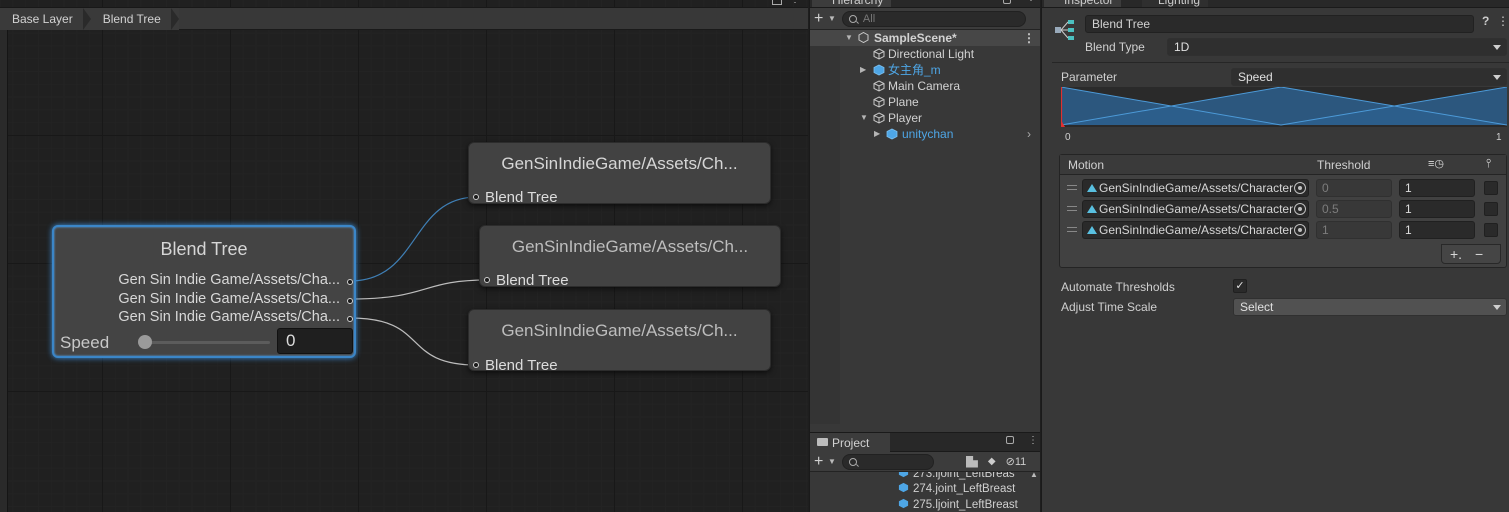 The height and width of the screenshot is (512, 1509). Describe the element at coordinates (1175, 3) in the screenshot. I see `tab-lighting: Lighting` at that location.